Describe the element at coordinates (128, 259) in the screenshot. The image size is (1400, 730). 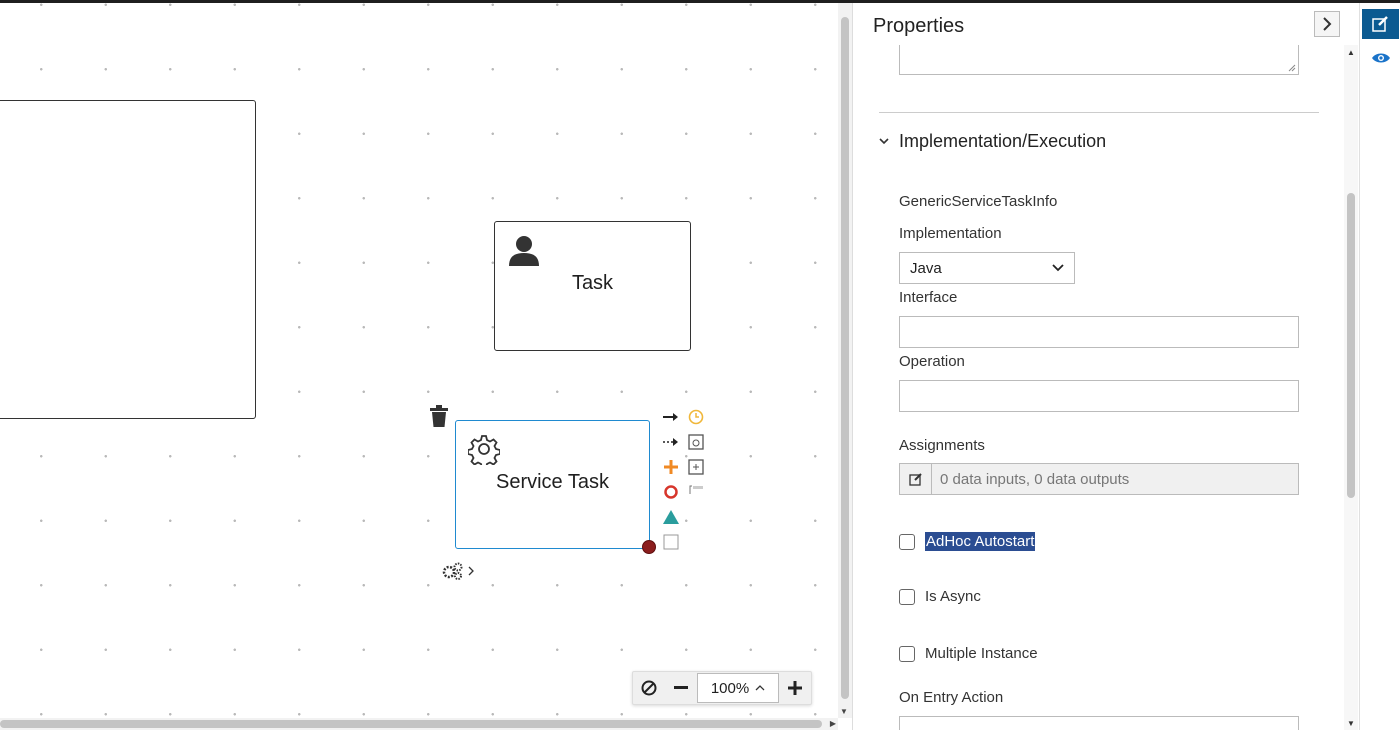
I see `subprocess-node` at that location.